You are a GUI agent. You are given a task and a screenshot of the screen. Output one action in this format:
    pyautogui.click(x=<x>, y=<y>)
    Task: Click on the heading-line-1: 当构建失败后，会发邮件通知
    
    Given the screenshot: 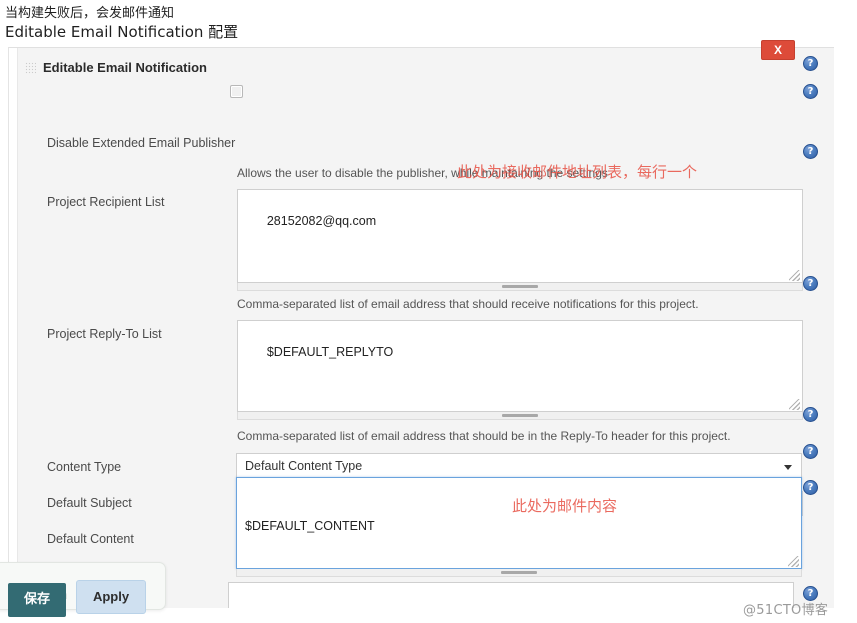 What is the action you would take?
    pyautogui.click(x=90, y=13)
    